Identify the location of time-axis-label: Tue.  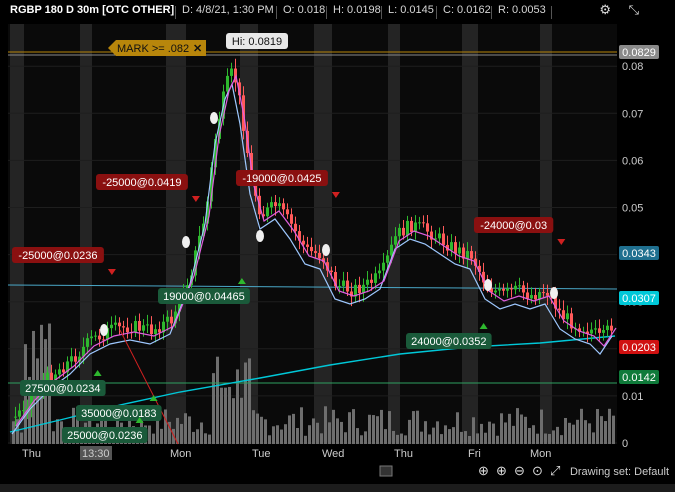
(261, 454).